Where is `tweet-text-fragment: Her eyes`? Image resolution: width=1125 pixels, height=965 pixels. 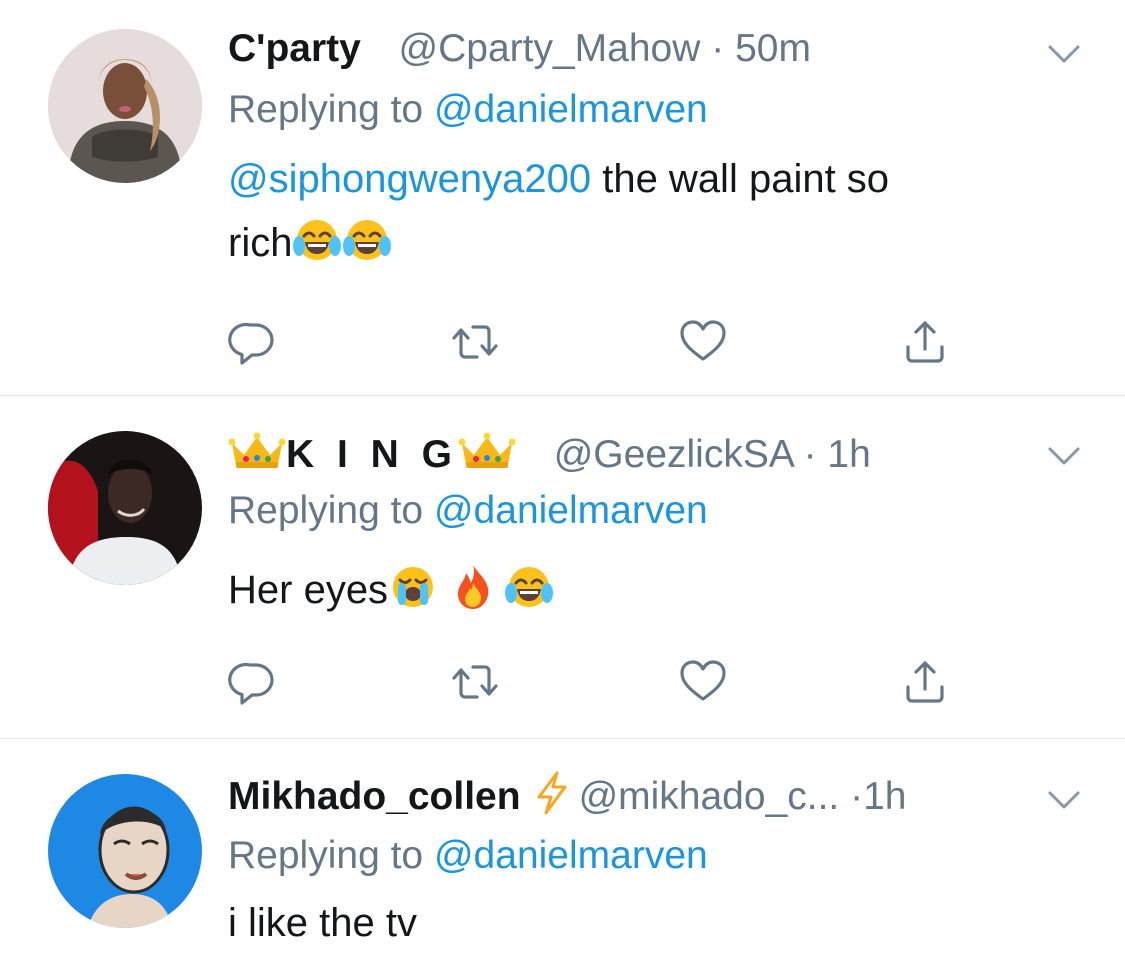
tweet-text-fragment: Her eyes is located at coordinates (308, 590).